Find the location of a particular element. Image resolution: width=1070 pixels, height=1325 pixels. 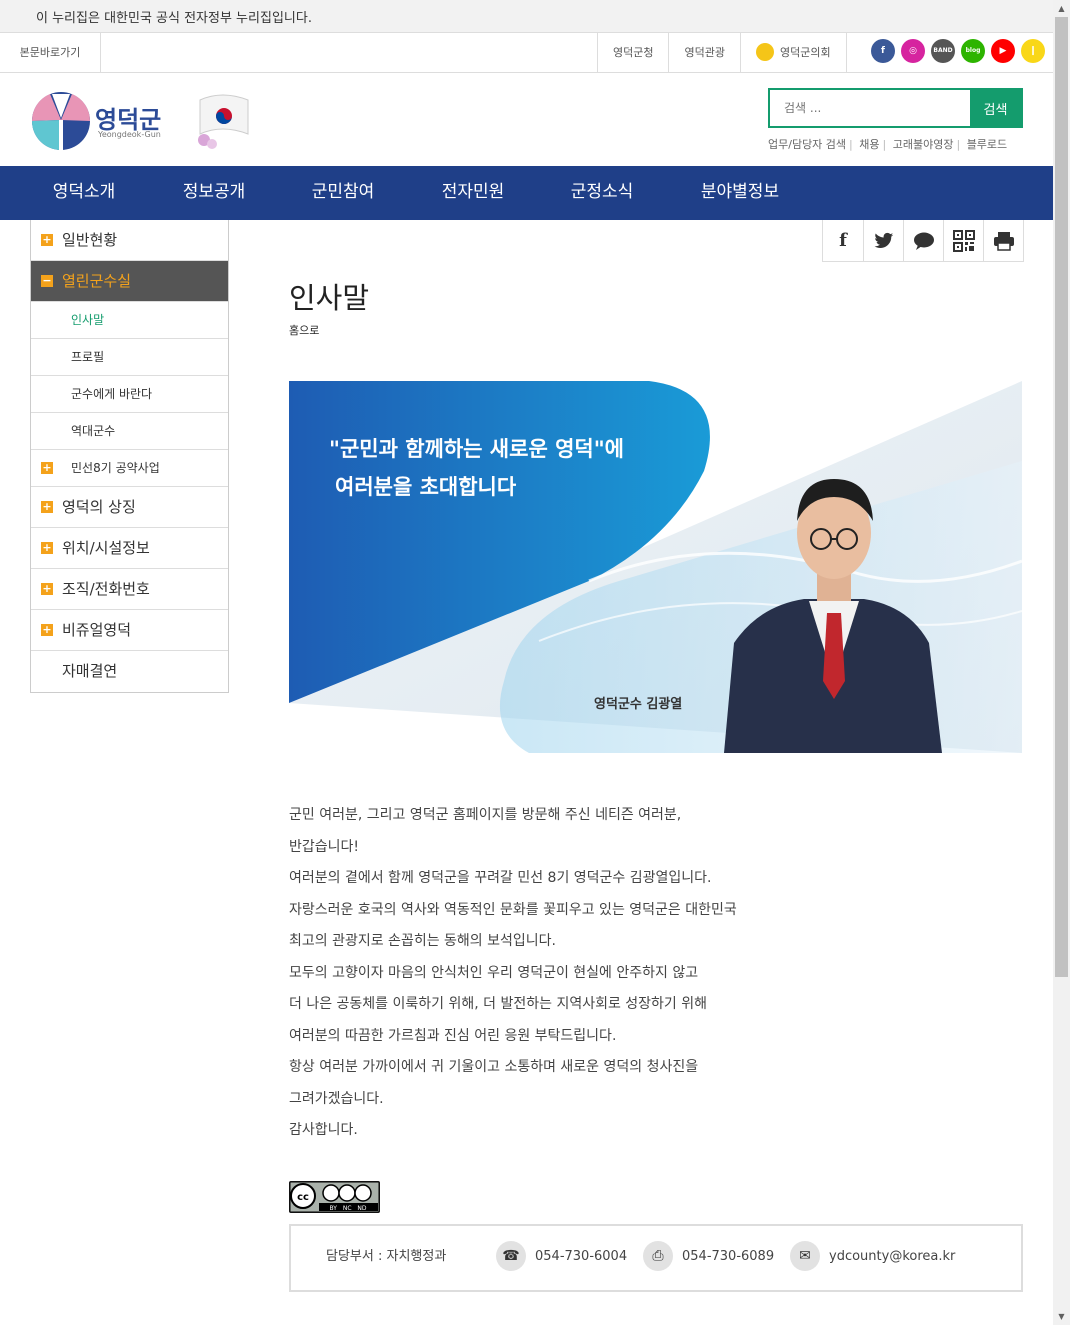

nav-info-disclosure: 정보공개 is located at coordinates (214, 193).